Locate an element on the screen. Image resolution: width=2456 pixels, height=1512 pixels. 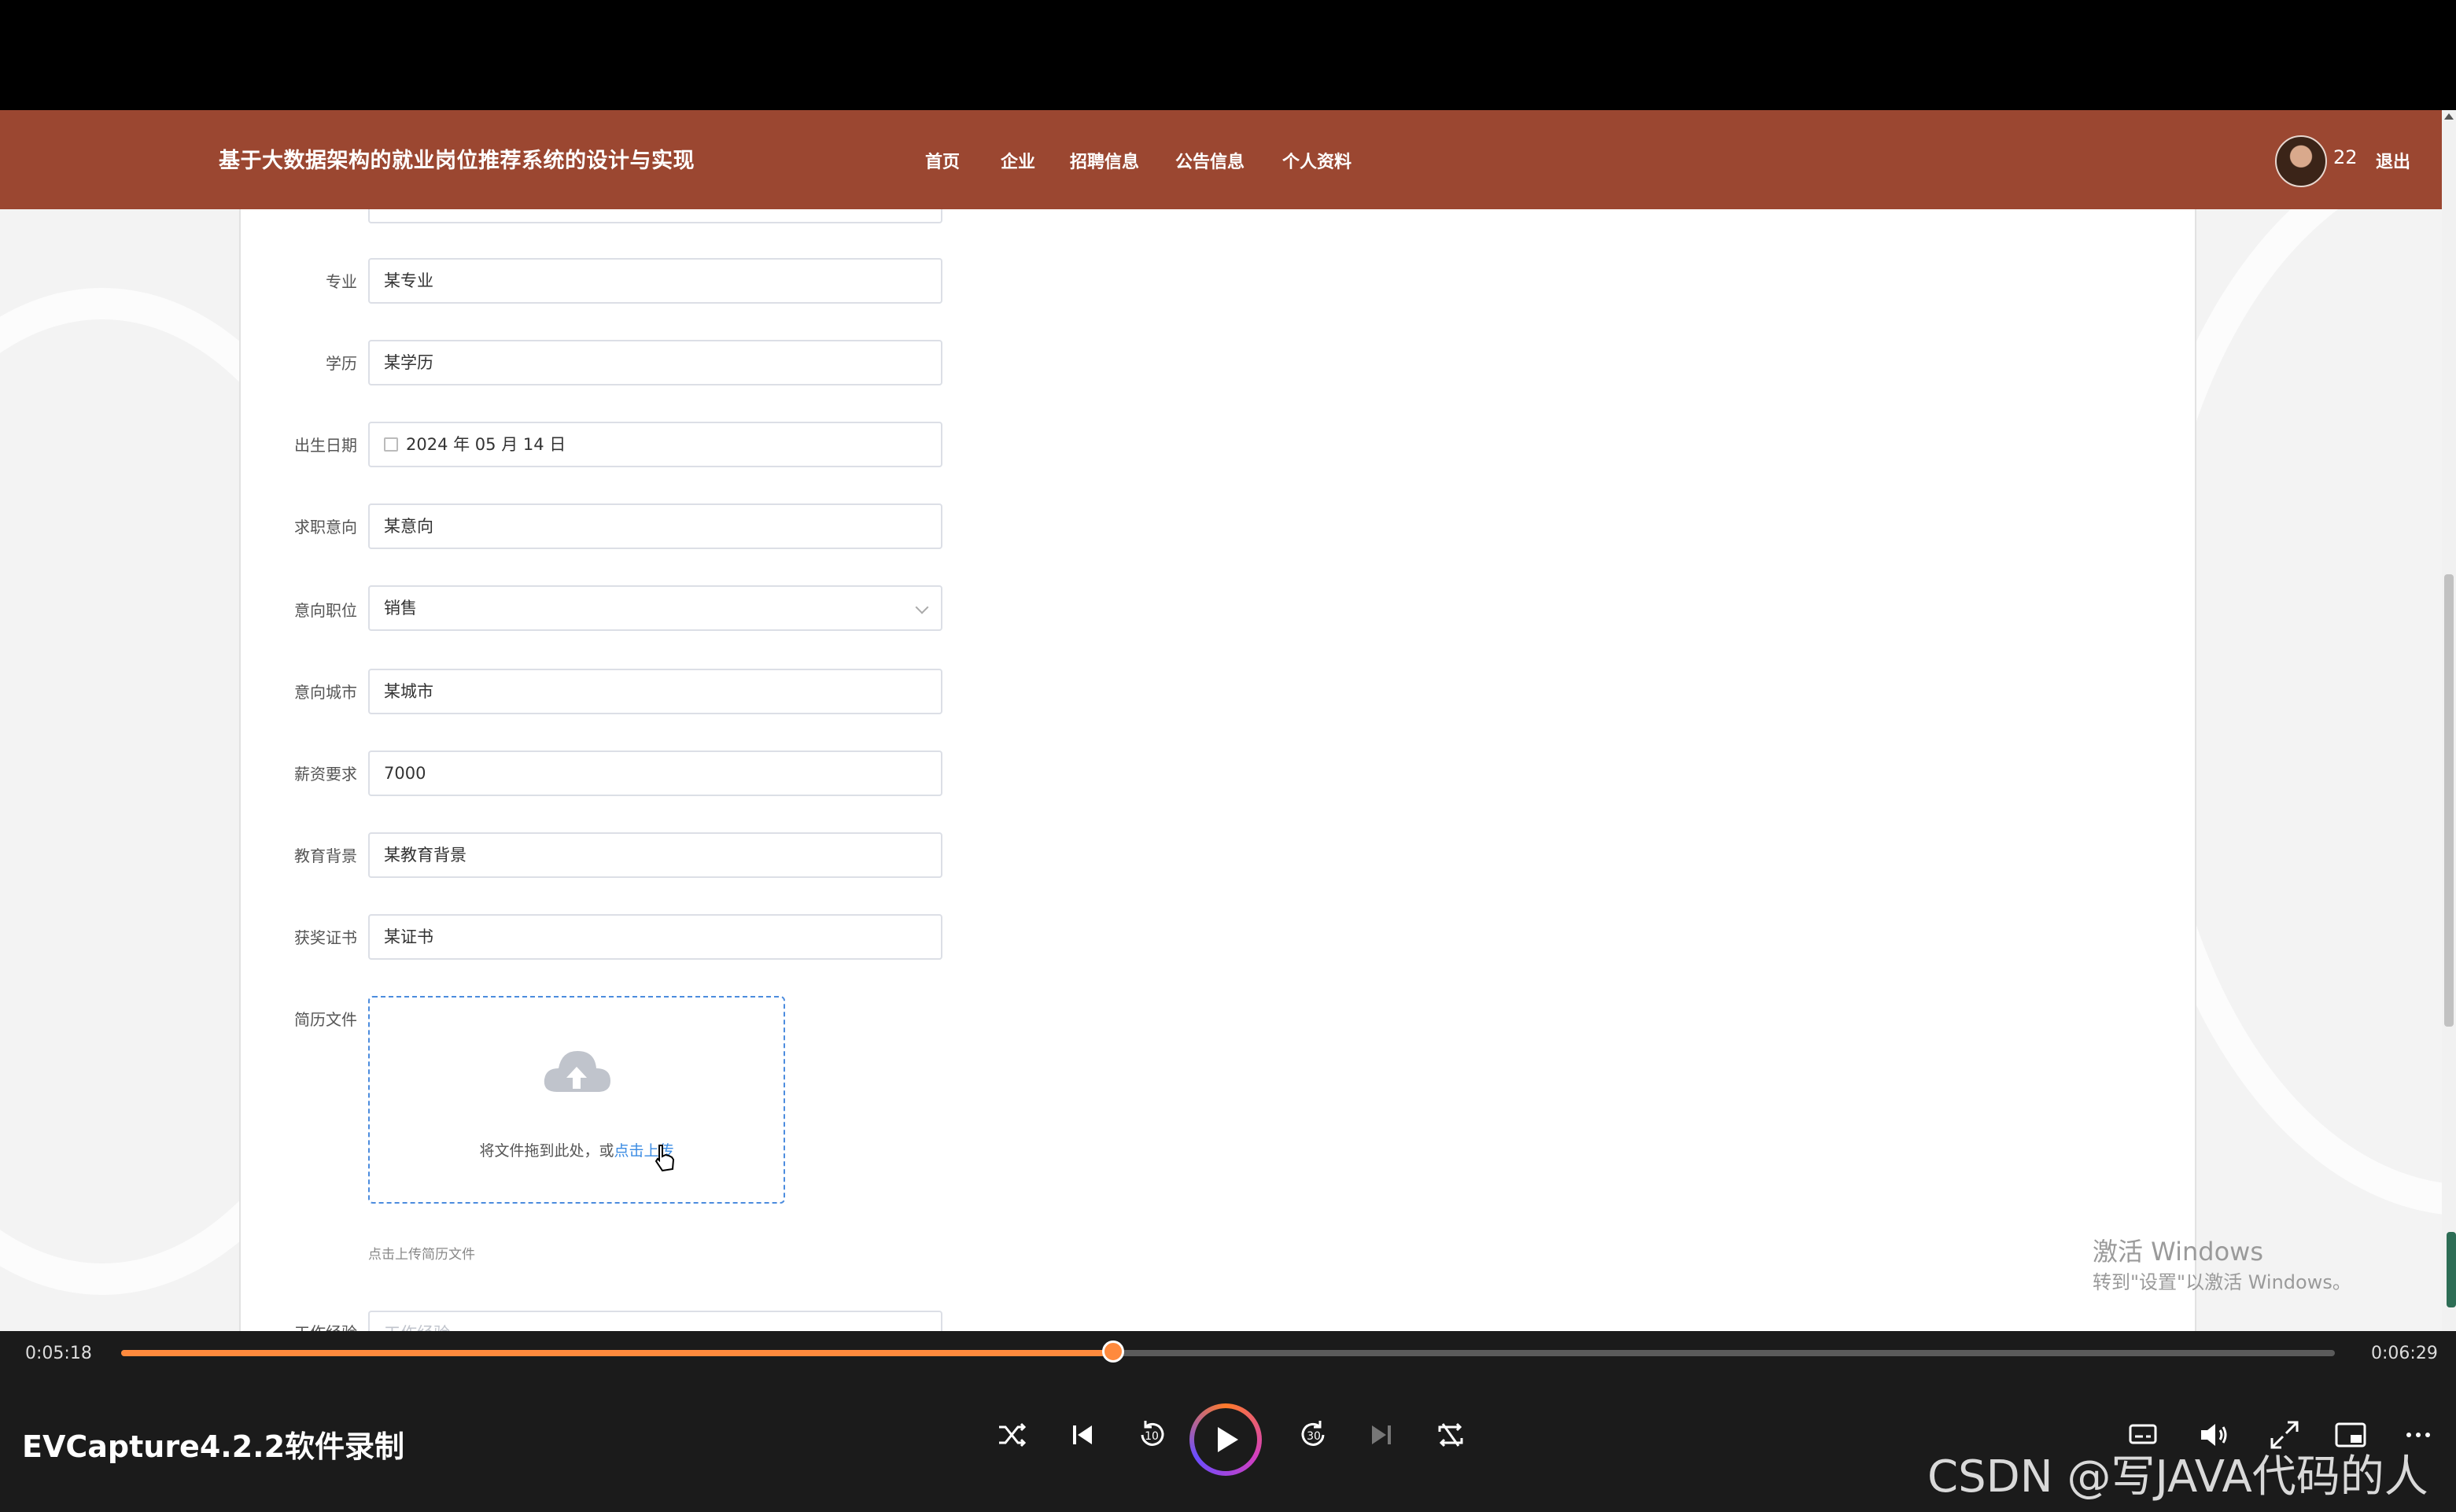
upload-tip: 点击上传简历文件 is located at coordinates (421, 1255).